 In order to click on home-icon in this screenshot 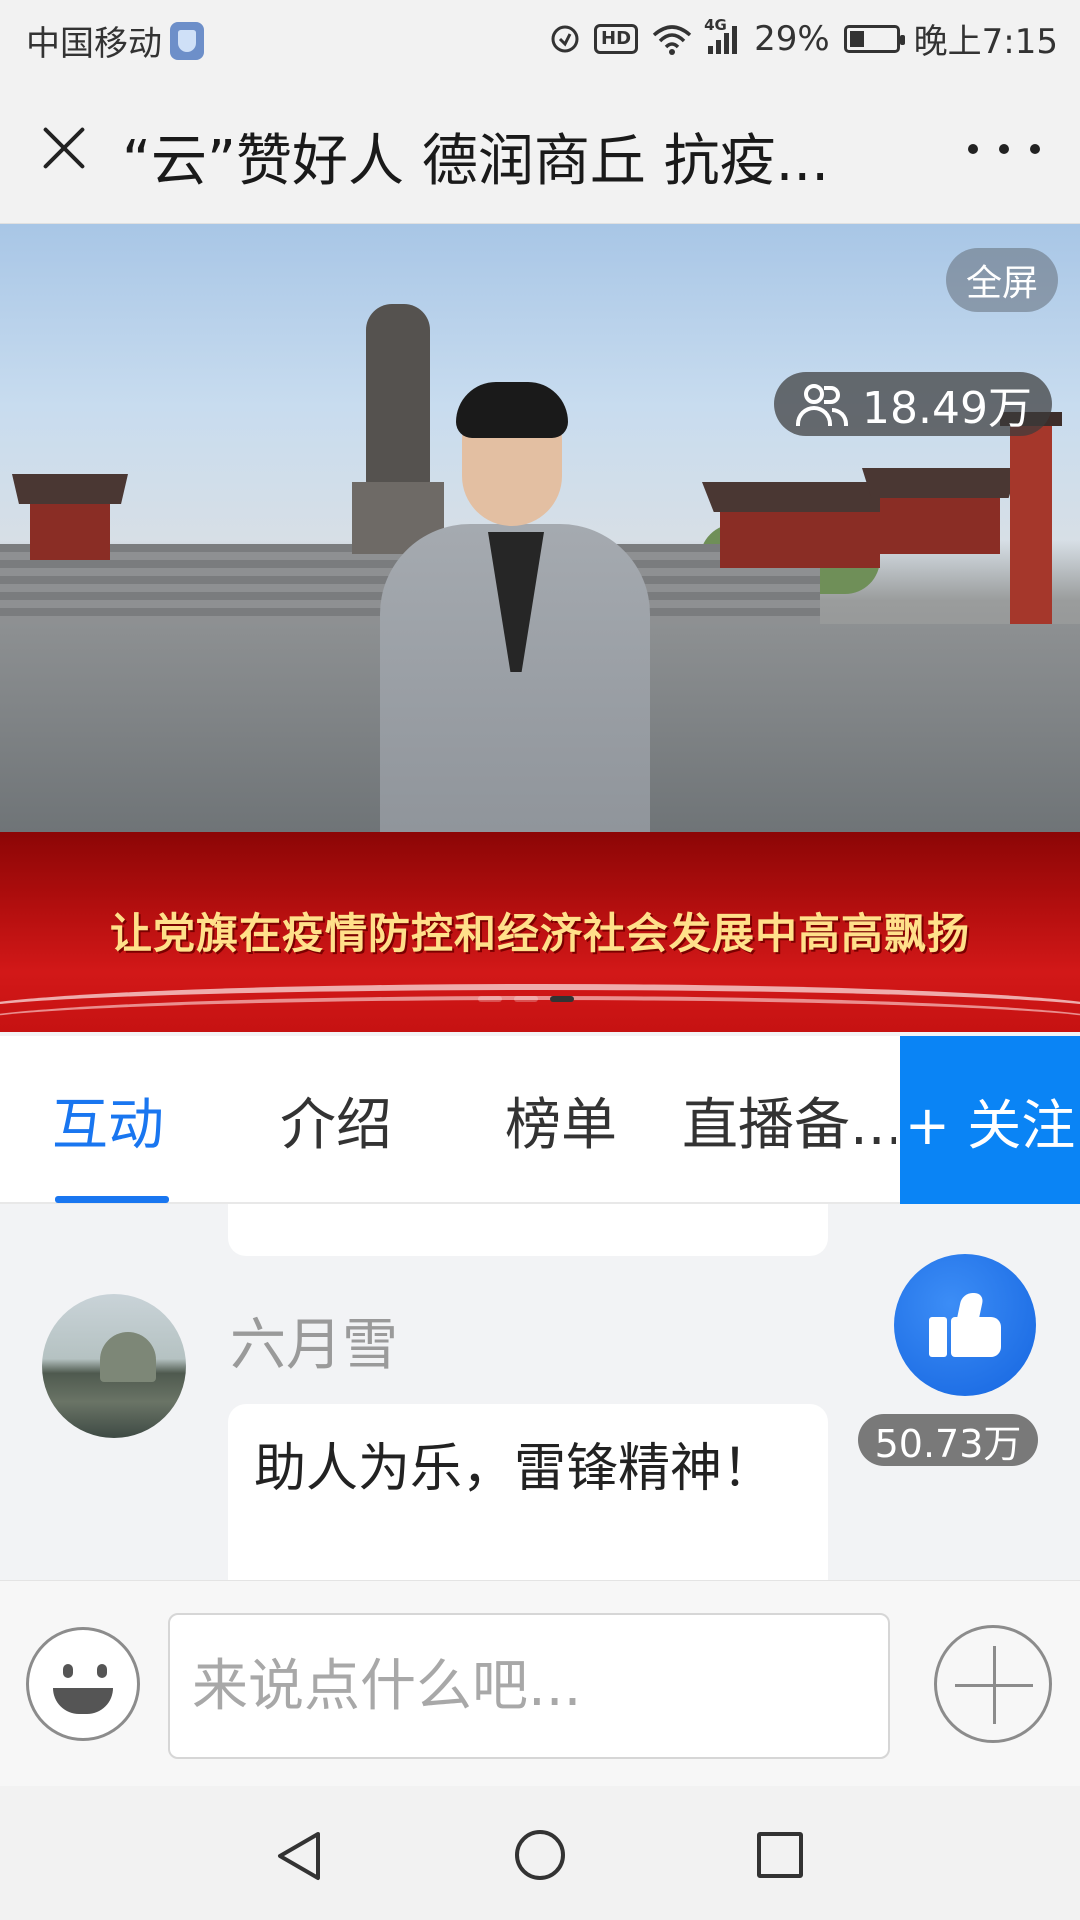, I will do `click(540, 1855)`.